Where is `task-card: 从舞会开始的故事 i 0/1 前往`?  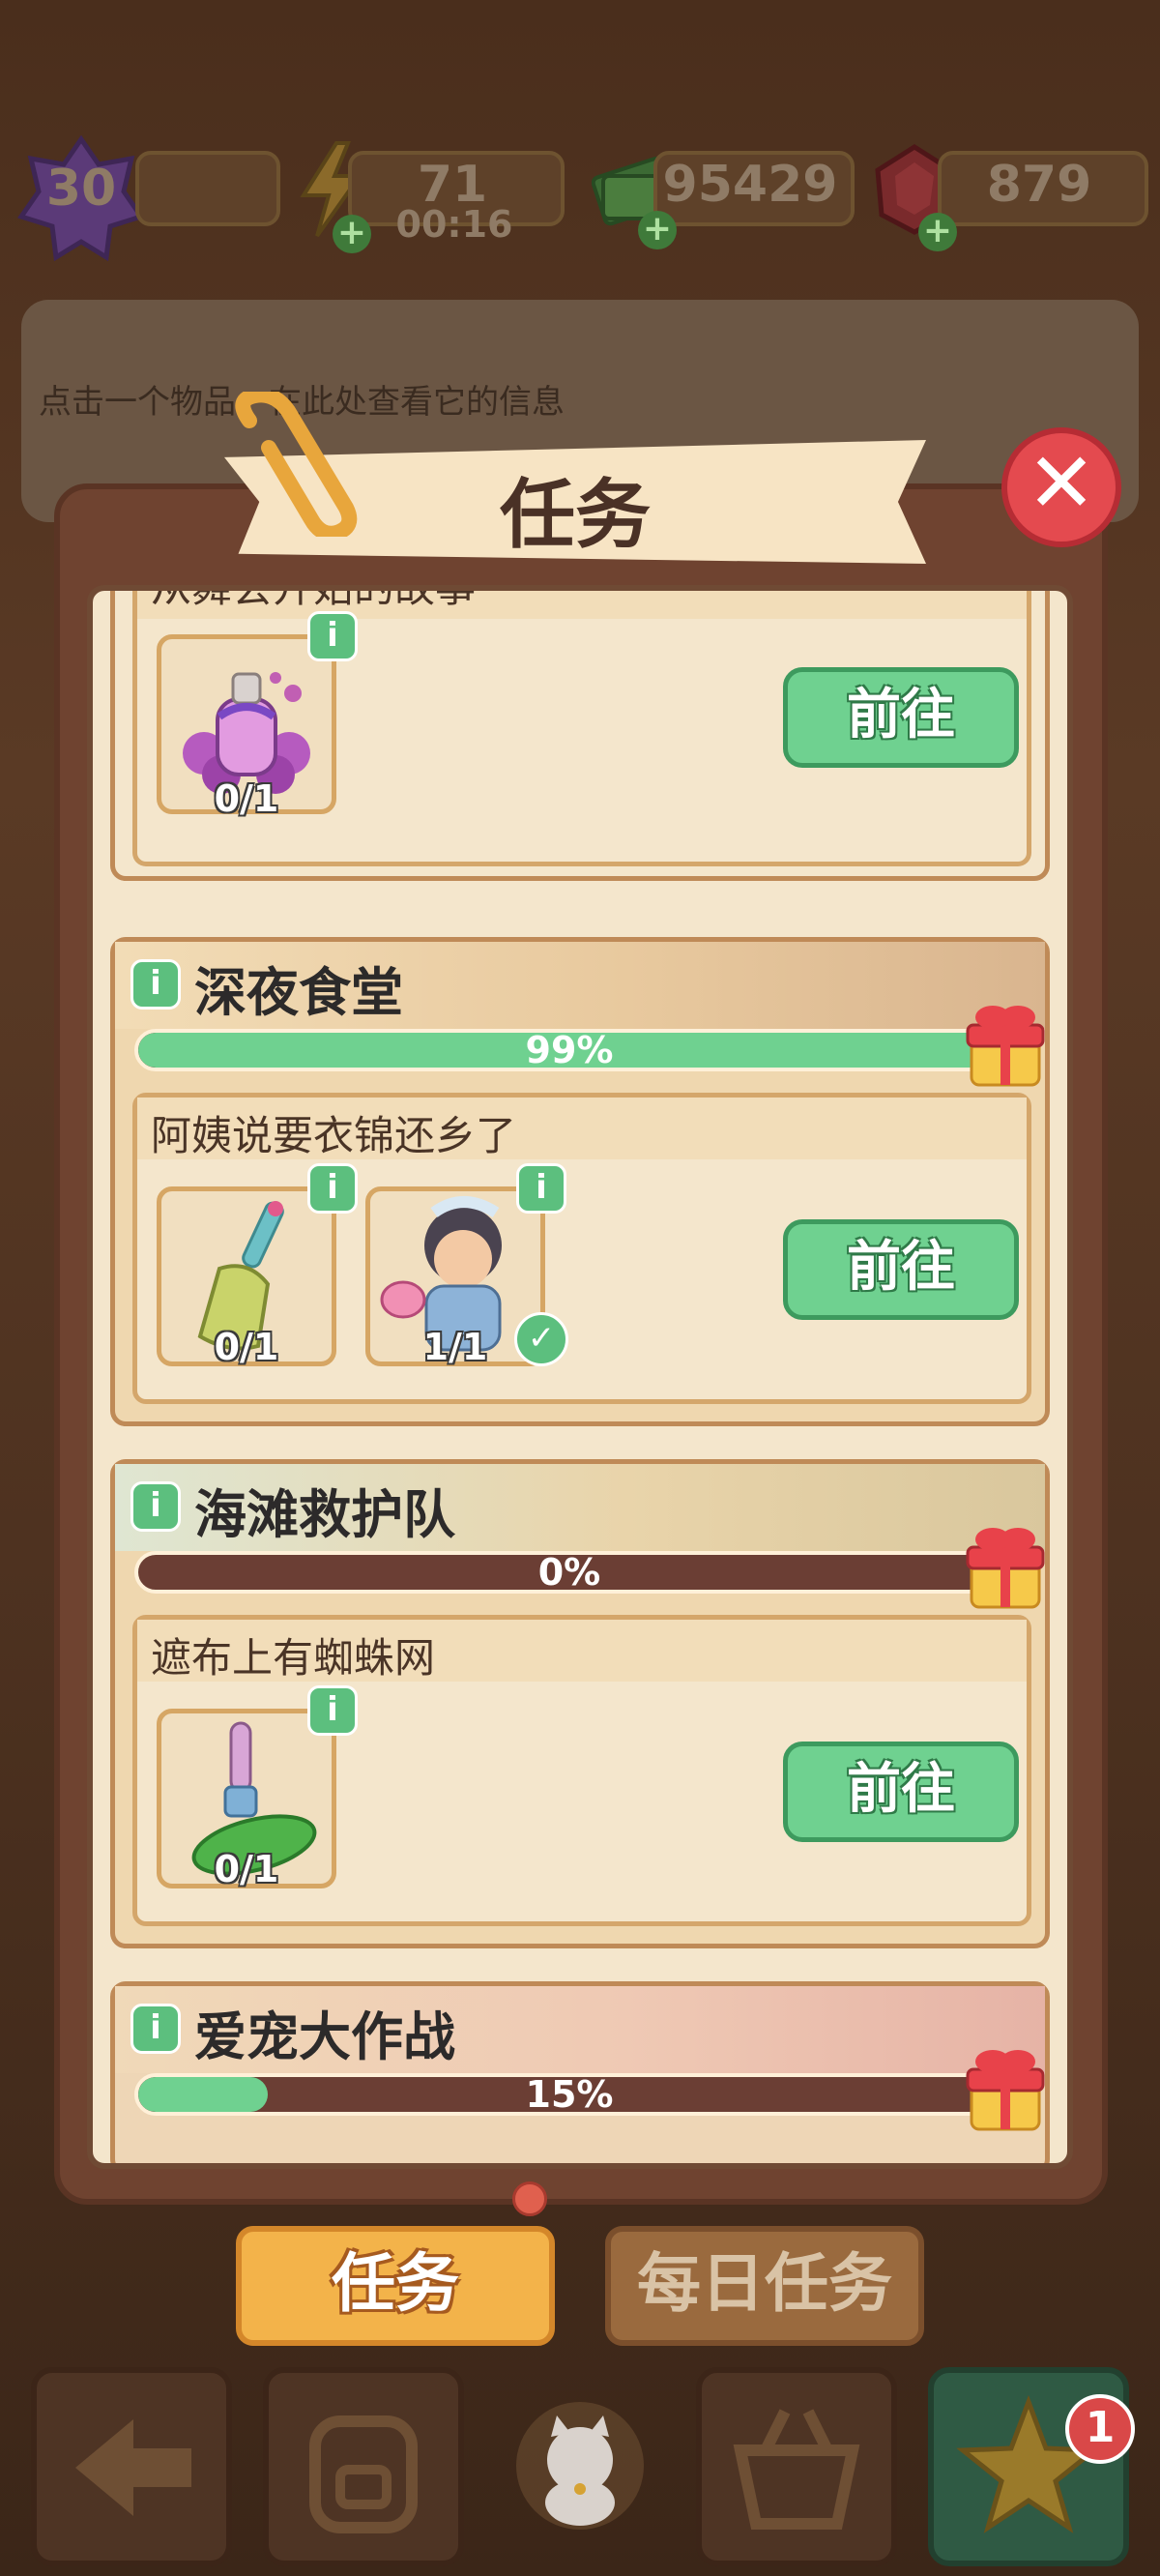
task-card: 从舞会开始的故事 i 0/1 前往 is located at coordinates (581, 725).